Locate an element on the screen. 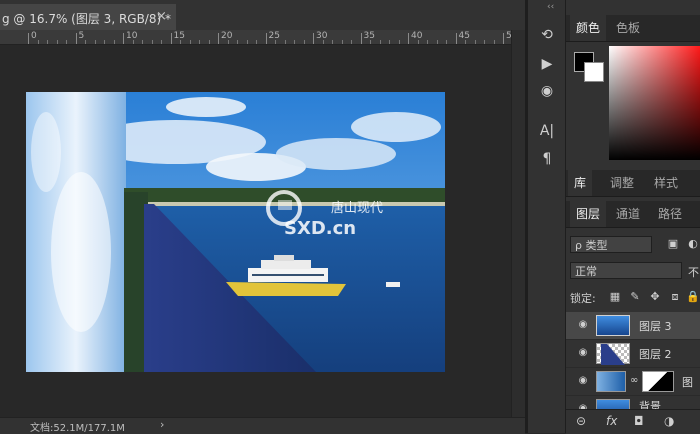 This screenshot has height=434, width=700. blend-mode-dropdown: 正常 is located at coordinates (626, 270).